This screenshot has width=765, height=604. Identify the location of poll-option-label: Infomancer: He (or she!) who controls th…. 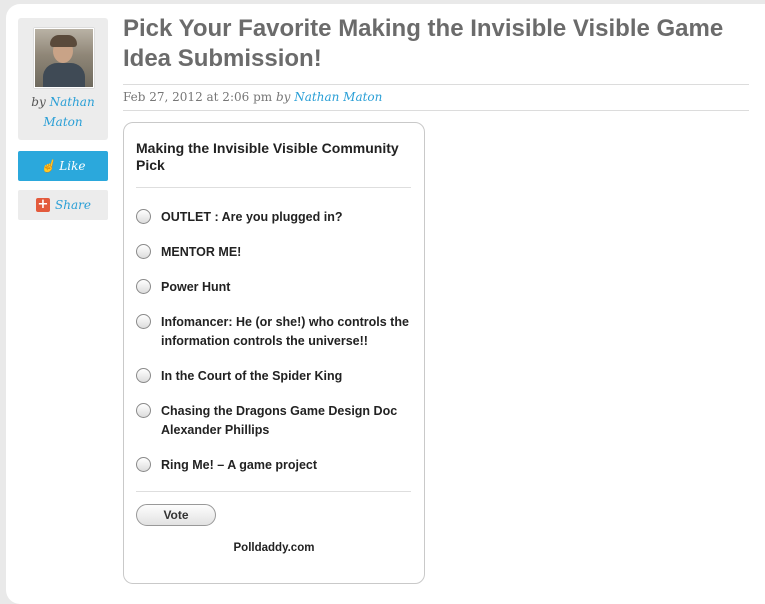
(285, 331).